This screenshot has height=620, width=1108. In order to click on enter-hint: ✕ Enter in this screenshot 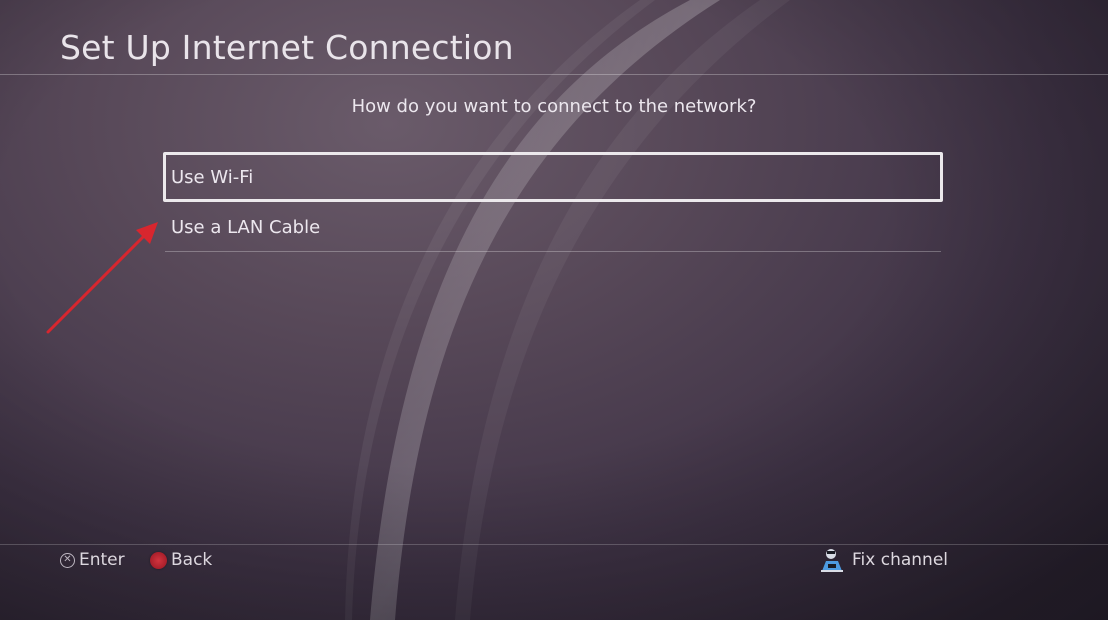, I will do `click(92, 560)`.